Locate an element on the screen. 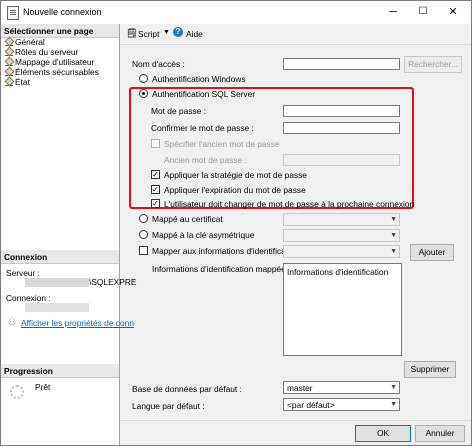 The height and width of the screenshot is (446, 472). old-password-input is located at coordinates (341, 160).